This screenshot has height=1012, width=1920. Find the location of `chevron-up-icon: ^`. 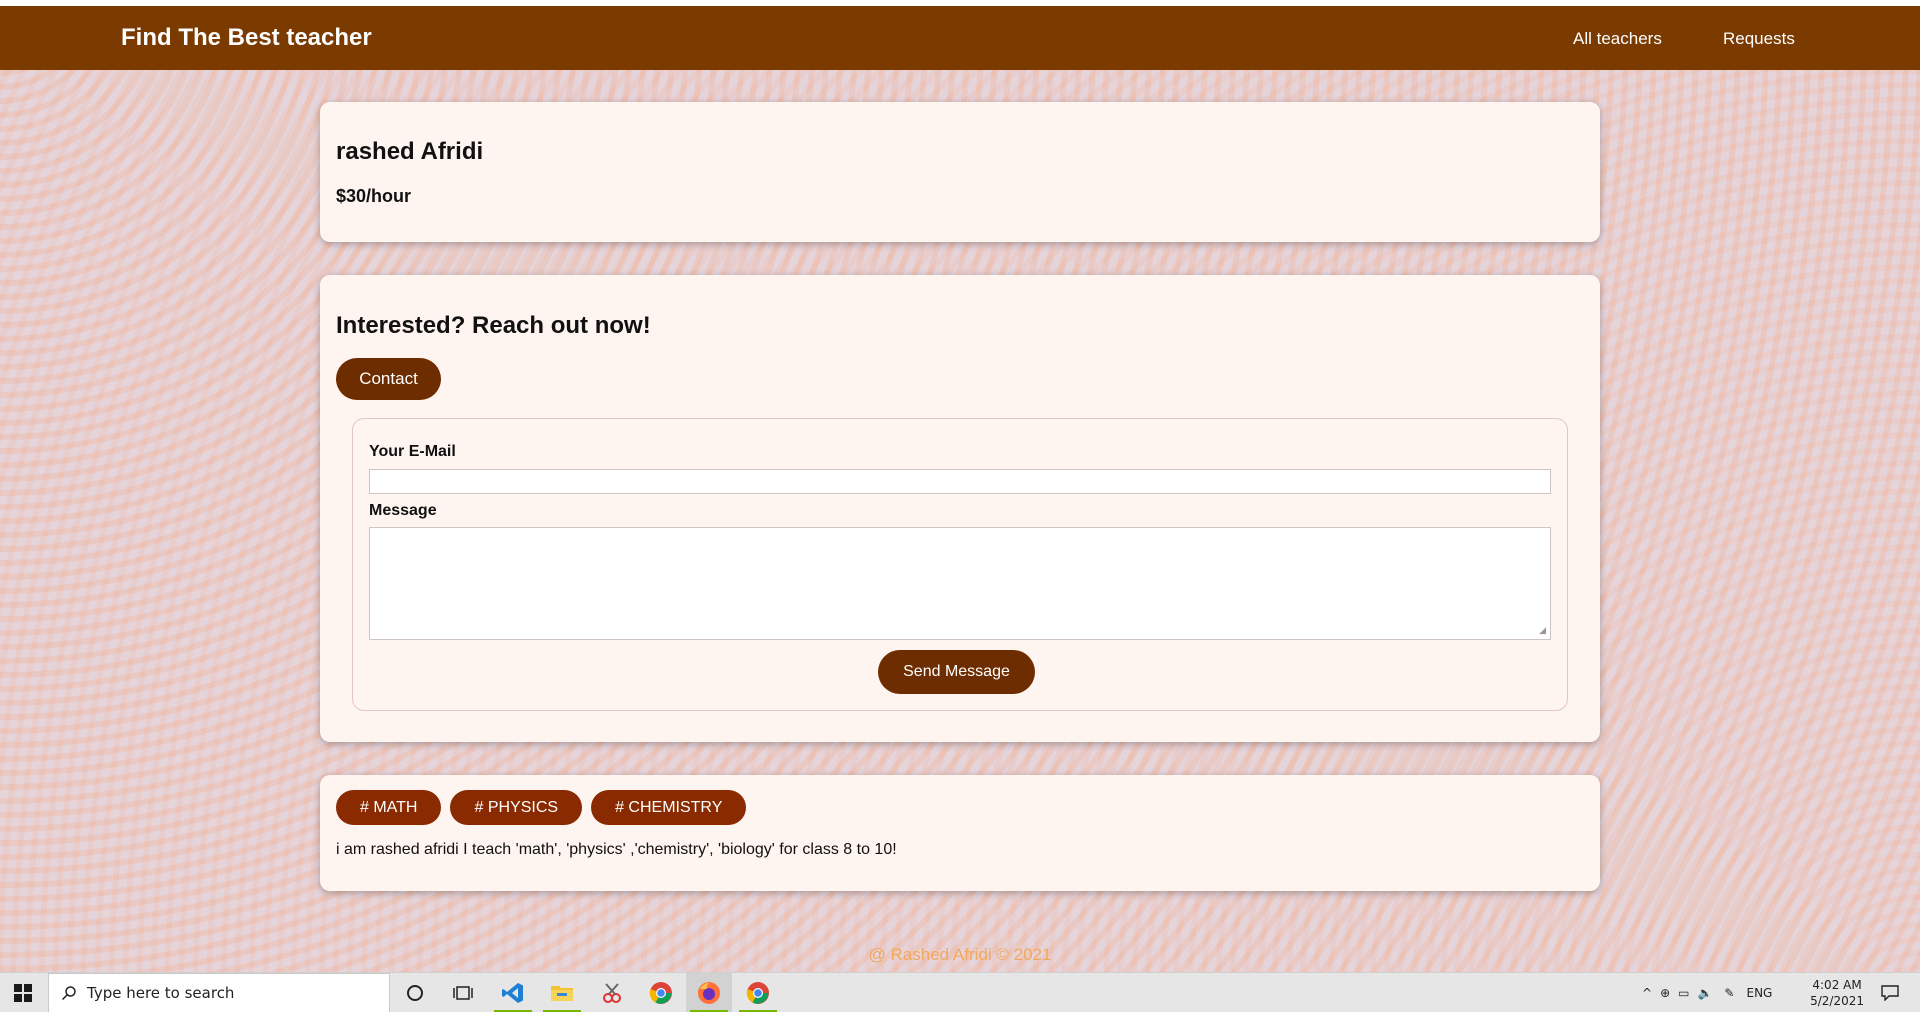

chevron-up-icon: ^ is located at coordinates (1647, 993).